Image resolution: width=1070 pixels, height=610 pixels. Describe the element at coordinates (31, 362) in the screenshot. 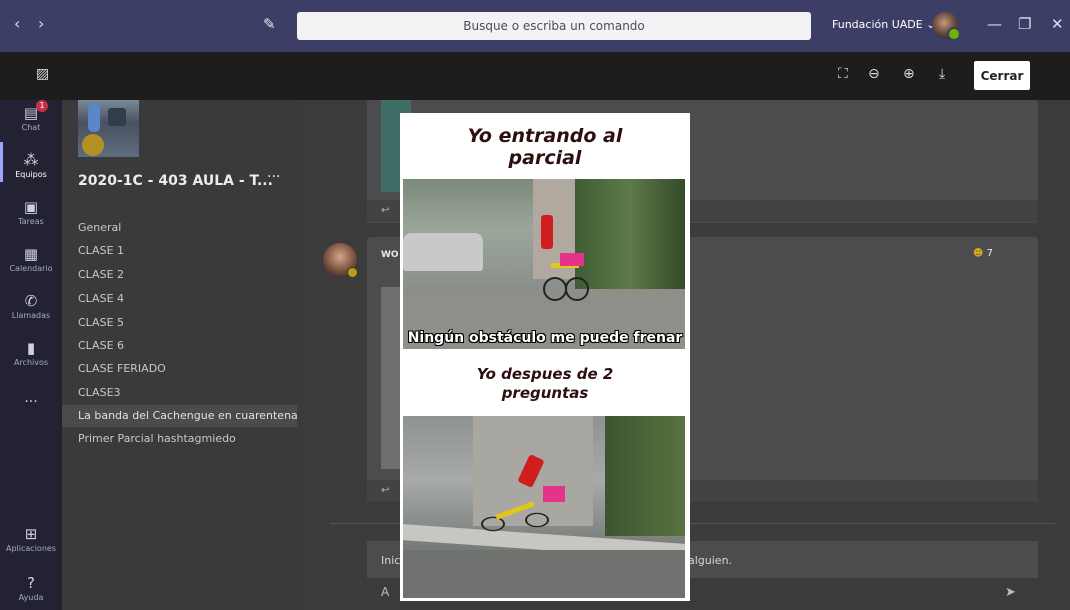

I see `rail-label-archivos: Archivos` at that location.